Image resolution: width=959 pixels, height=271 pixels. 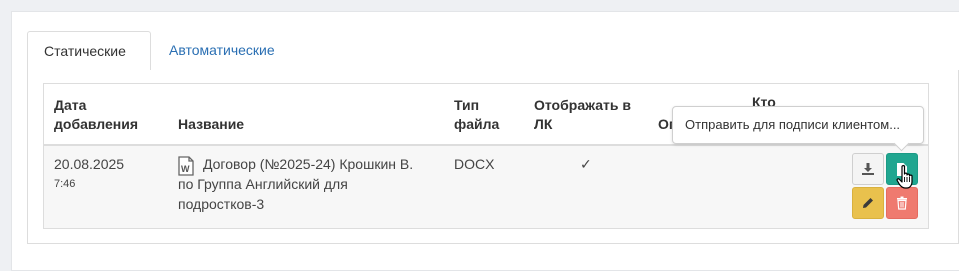 I want to click on trash-icon, so click(x=902, y=203).